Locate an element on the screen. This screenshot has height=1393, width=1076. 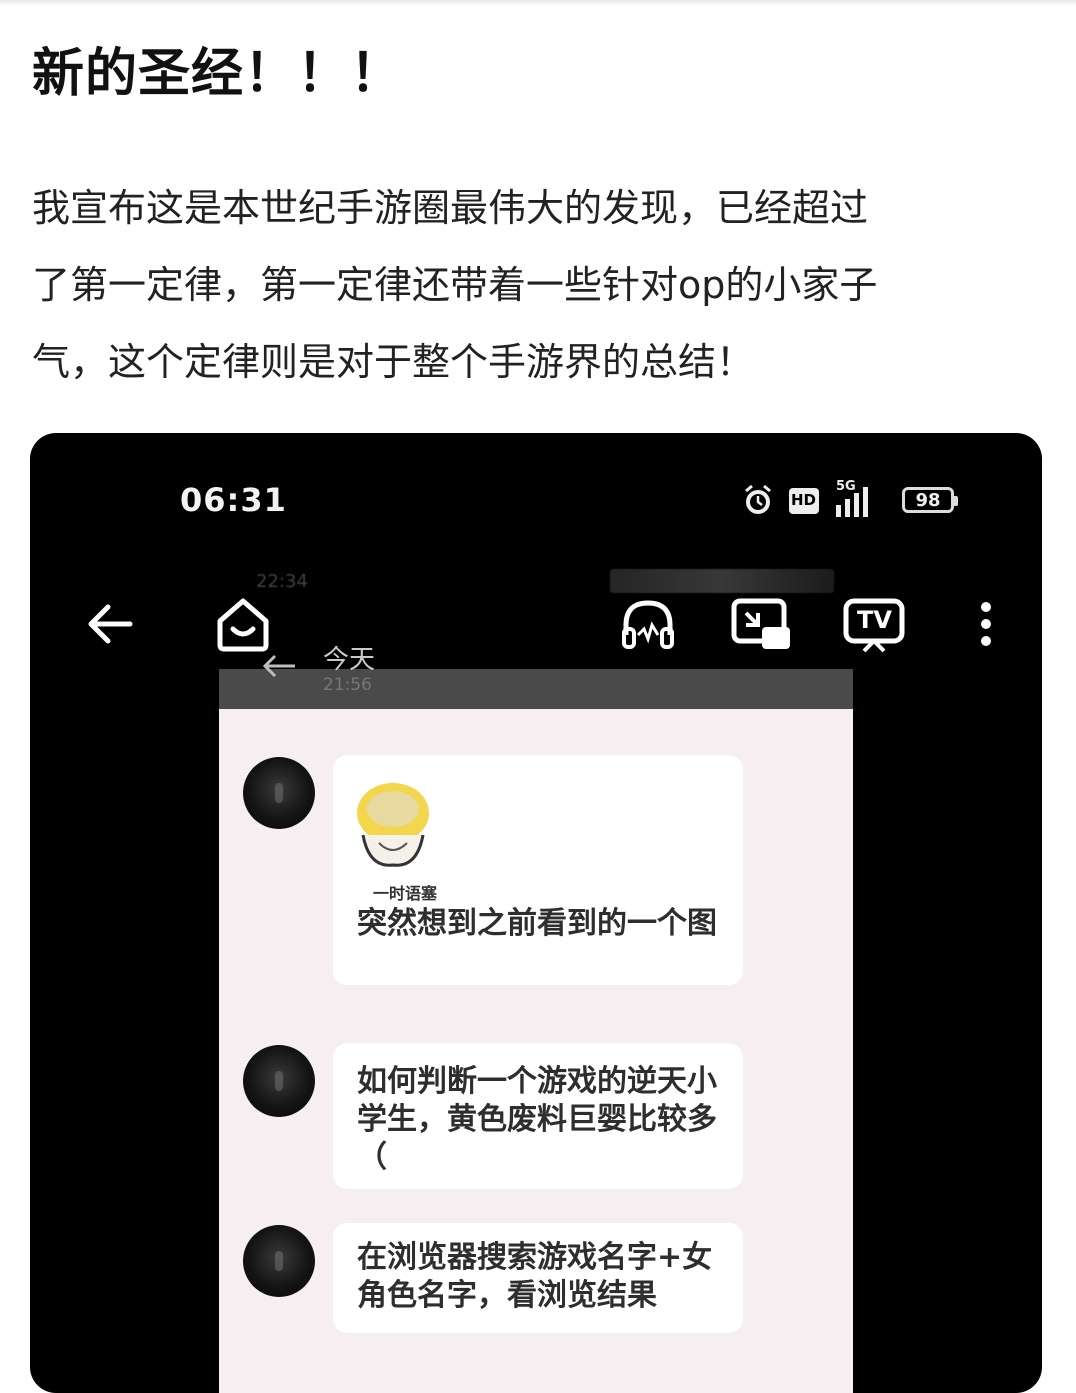
message-text: 在浏览器搜索游戏名字+女角色名字，看浏览结果 is located at coordinates (535, 1276).